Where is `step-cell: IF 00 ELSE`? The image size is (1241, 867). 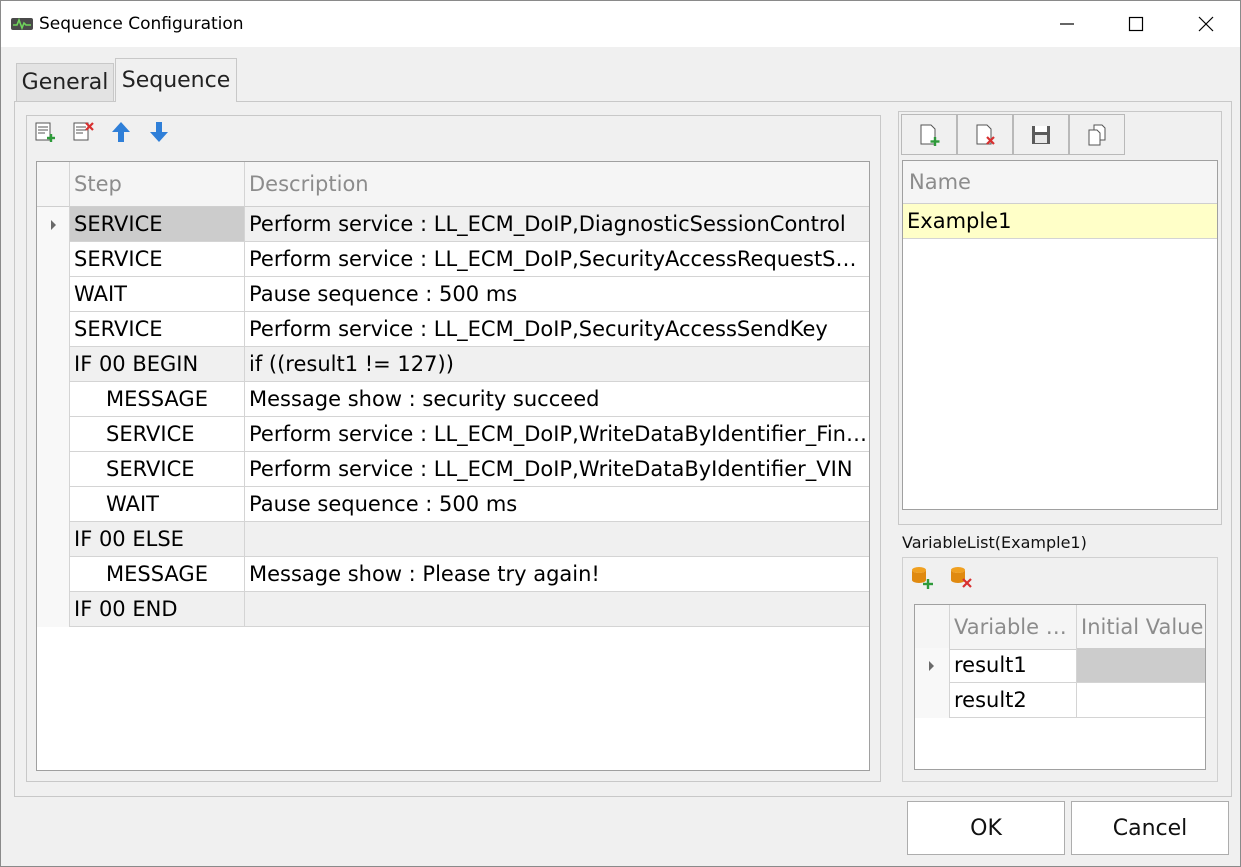 step-cell: IF 00 ELSE is located at coordinates (157, 539).